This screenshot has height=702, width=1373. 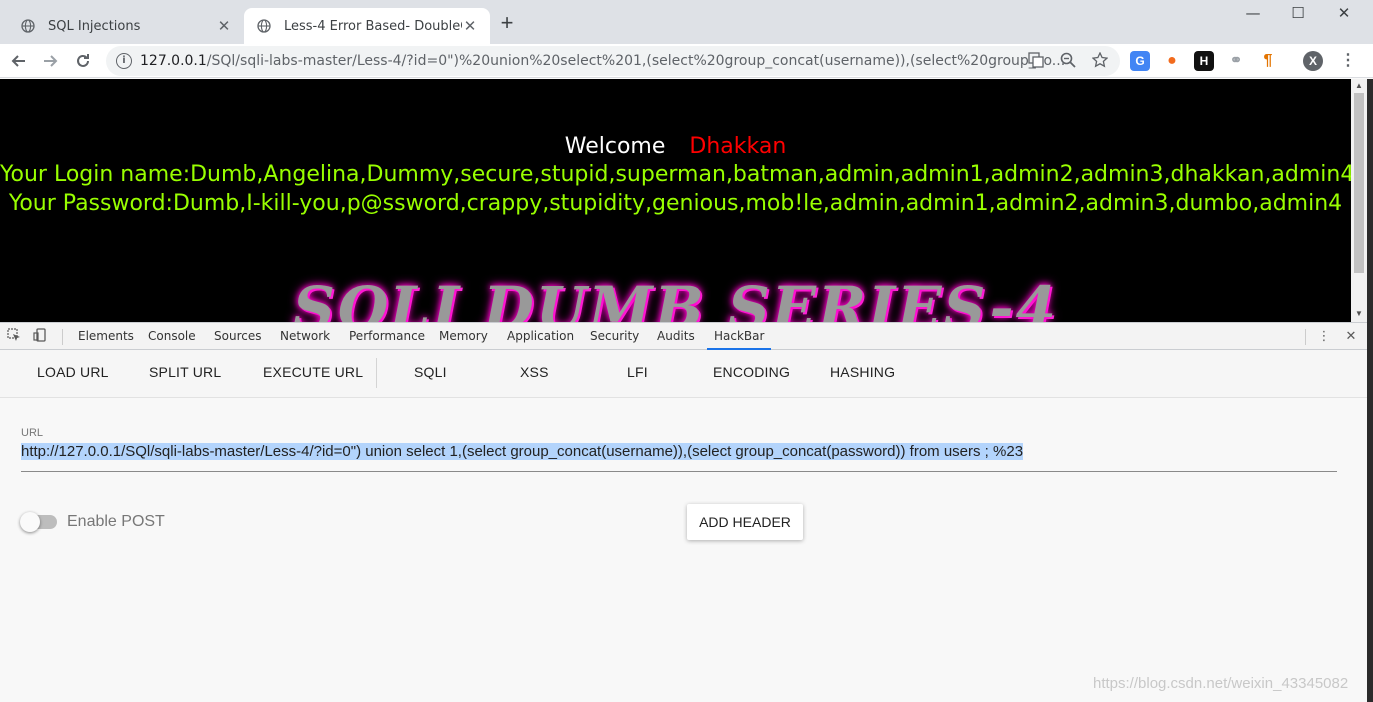 I want to click on reload-icon, so click(x=83, y=60).